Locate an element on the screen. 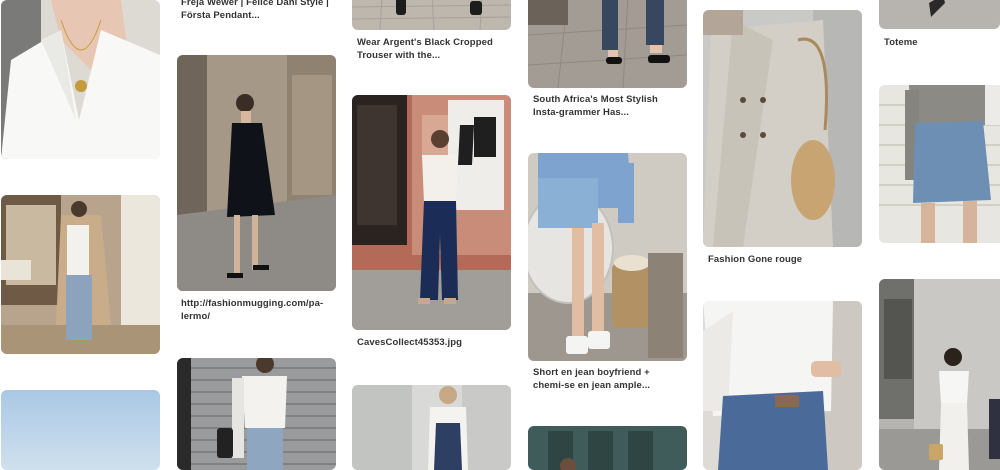  pin-caption: Fashion Gone rouge is located at coordinates (783, 259).